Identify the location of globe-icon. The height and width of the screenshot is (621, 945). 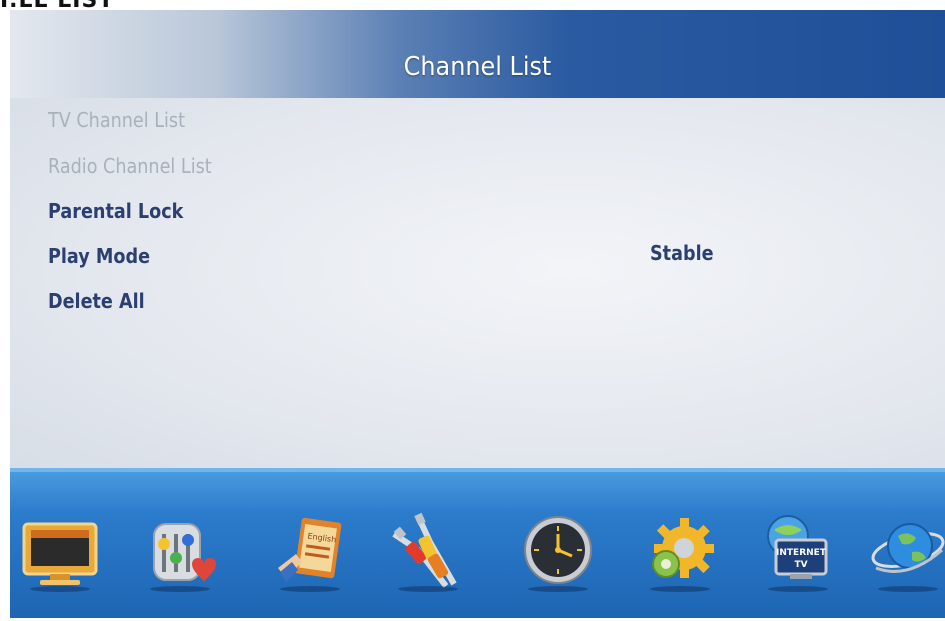
(906, 551).